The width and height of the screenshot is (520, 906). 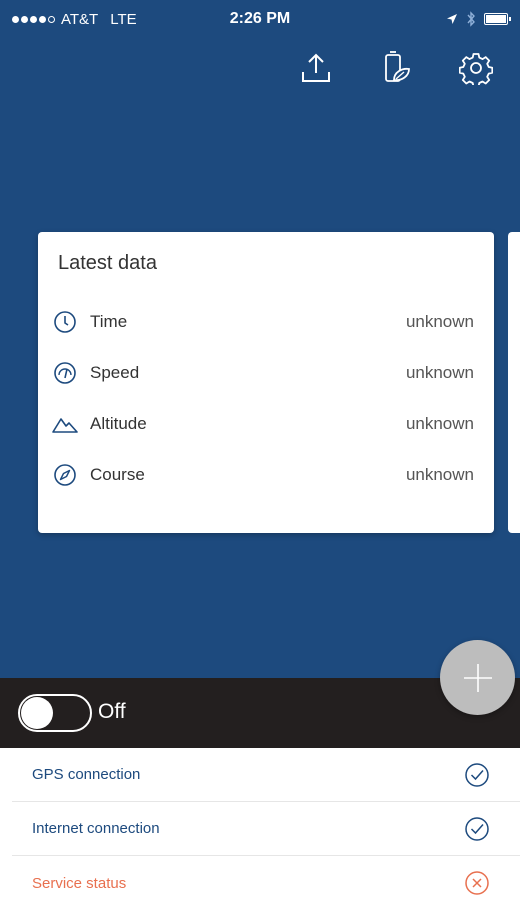 I want to click on card-title: Latest data, so click(x=107, y=263).